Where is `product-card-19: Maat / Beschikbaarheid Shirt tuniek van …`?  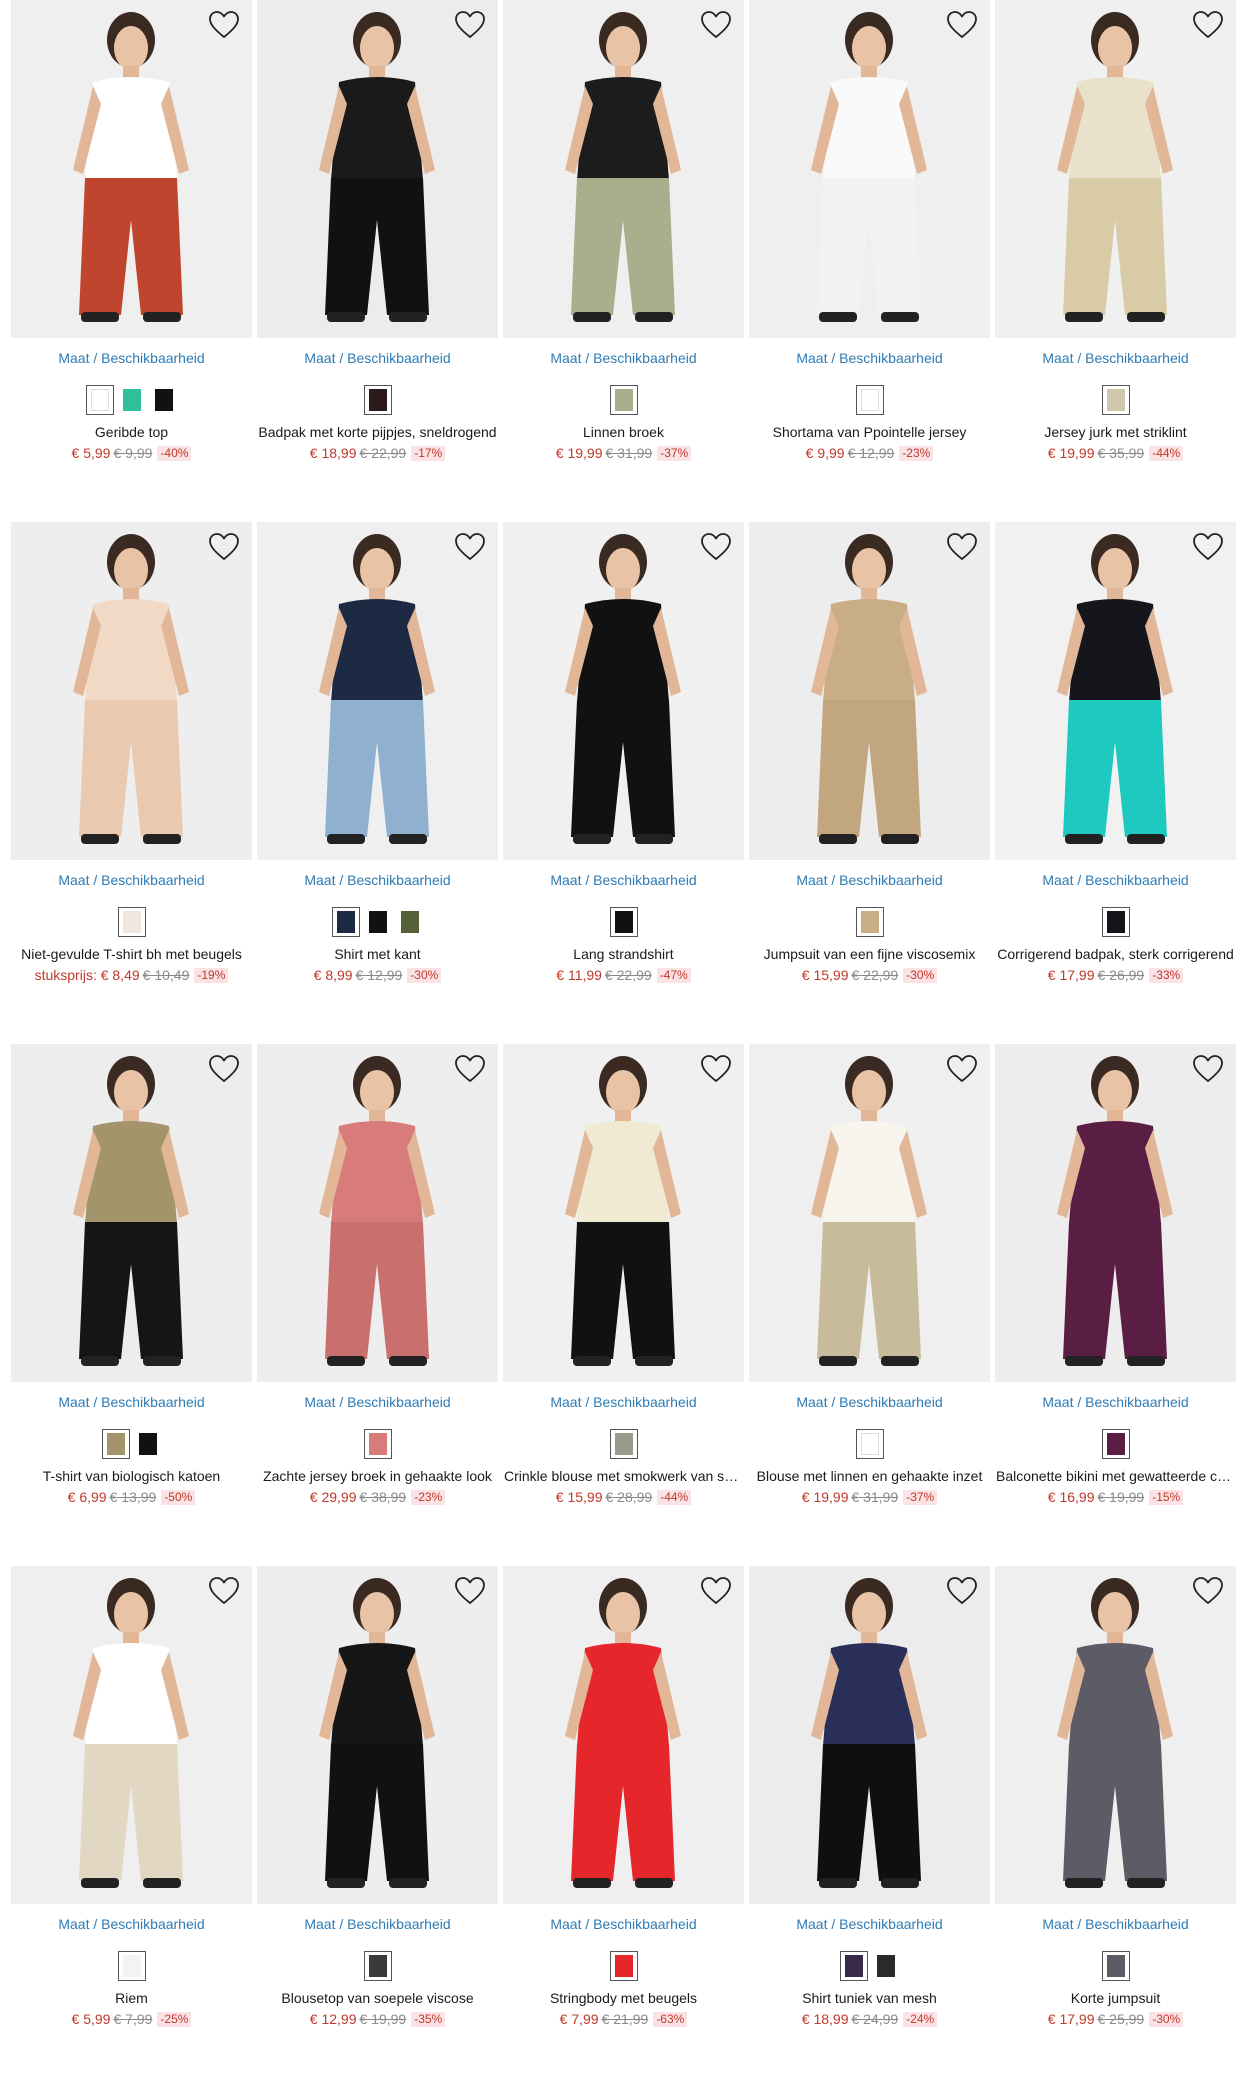 product-card-19: Maat / Beschikbaarheid Shirt tuniek van … is located at coordinates (869, 1827).